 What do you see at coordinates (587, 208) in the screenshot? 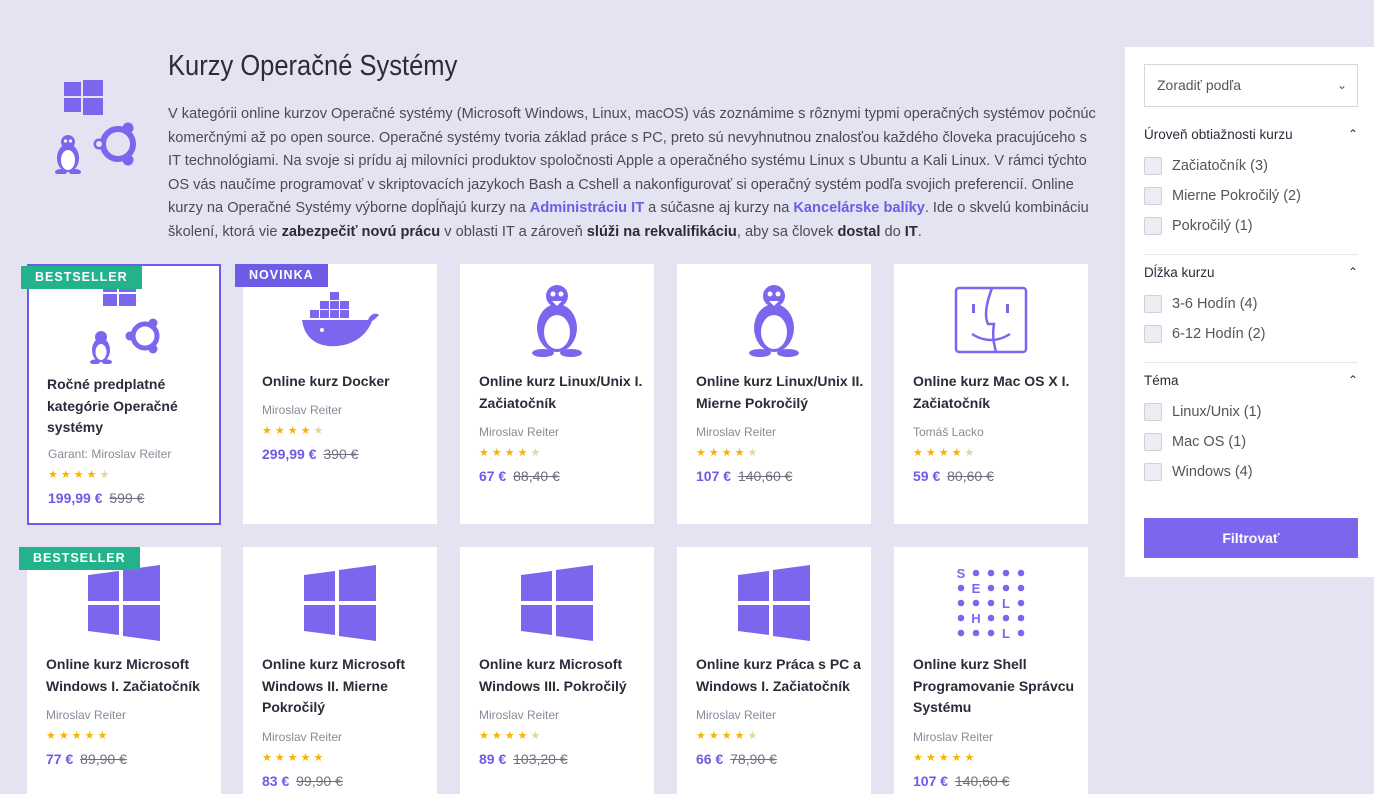
I see `link-administracia-it: Administráciu IT` at bounding box center [587, 208].